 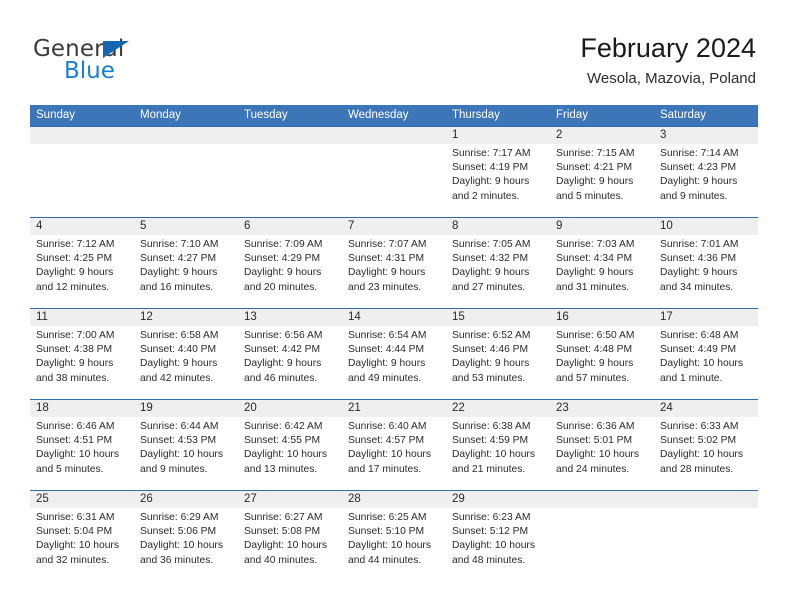 What do you see at coordinates (385, 378) in the screenshot?
I see `daylight-text-cont: and 49 minutes.` at bounding box center [385, 378].